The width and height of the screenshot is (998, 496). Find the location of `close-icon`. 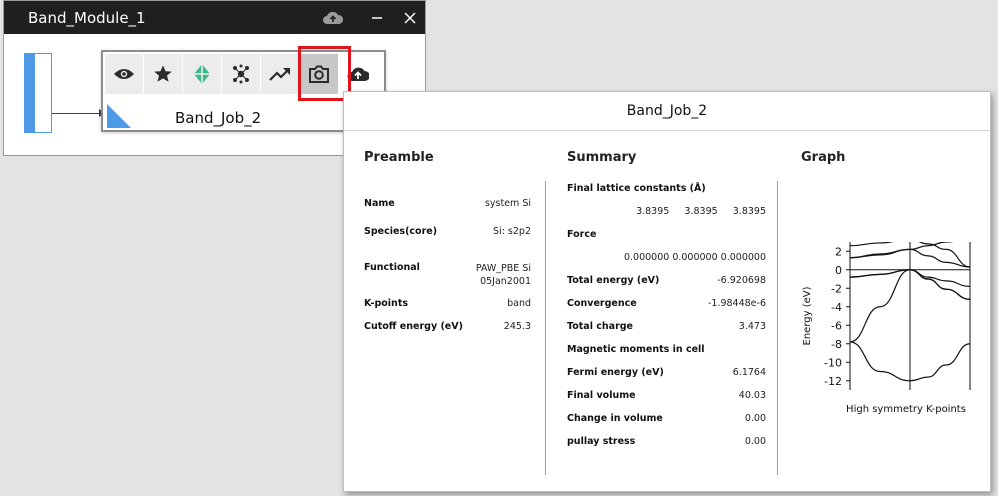

close-icon is located at coordinates (410, 18).